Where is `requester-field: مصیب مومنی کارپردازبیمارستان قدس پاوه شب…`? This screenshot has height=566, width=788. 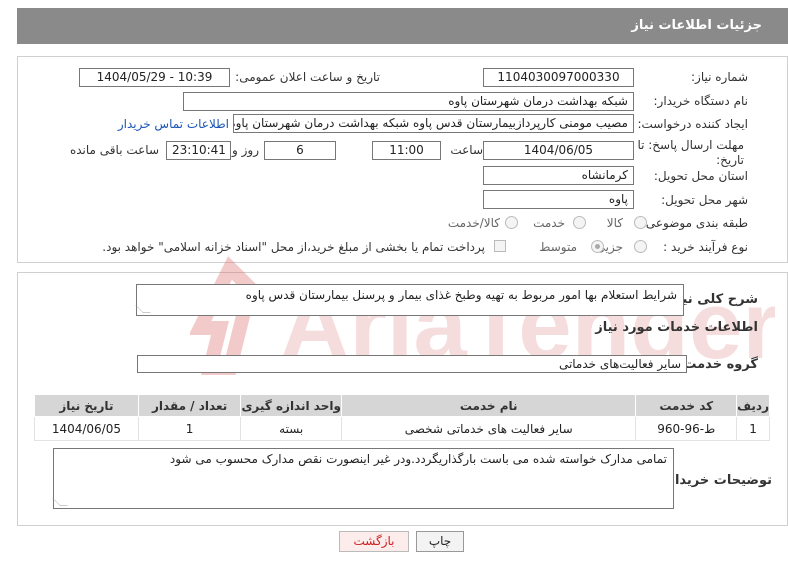
requester-field: مصیب مومنی کارپردازبیمارستان قدس پاوه شب… is located at coordinates (433, 123).